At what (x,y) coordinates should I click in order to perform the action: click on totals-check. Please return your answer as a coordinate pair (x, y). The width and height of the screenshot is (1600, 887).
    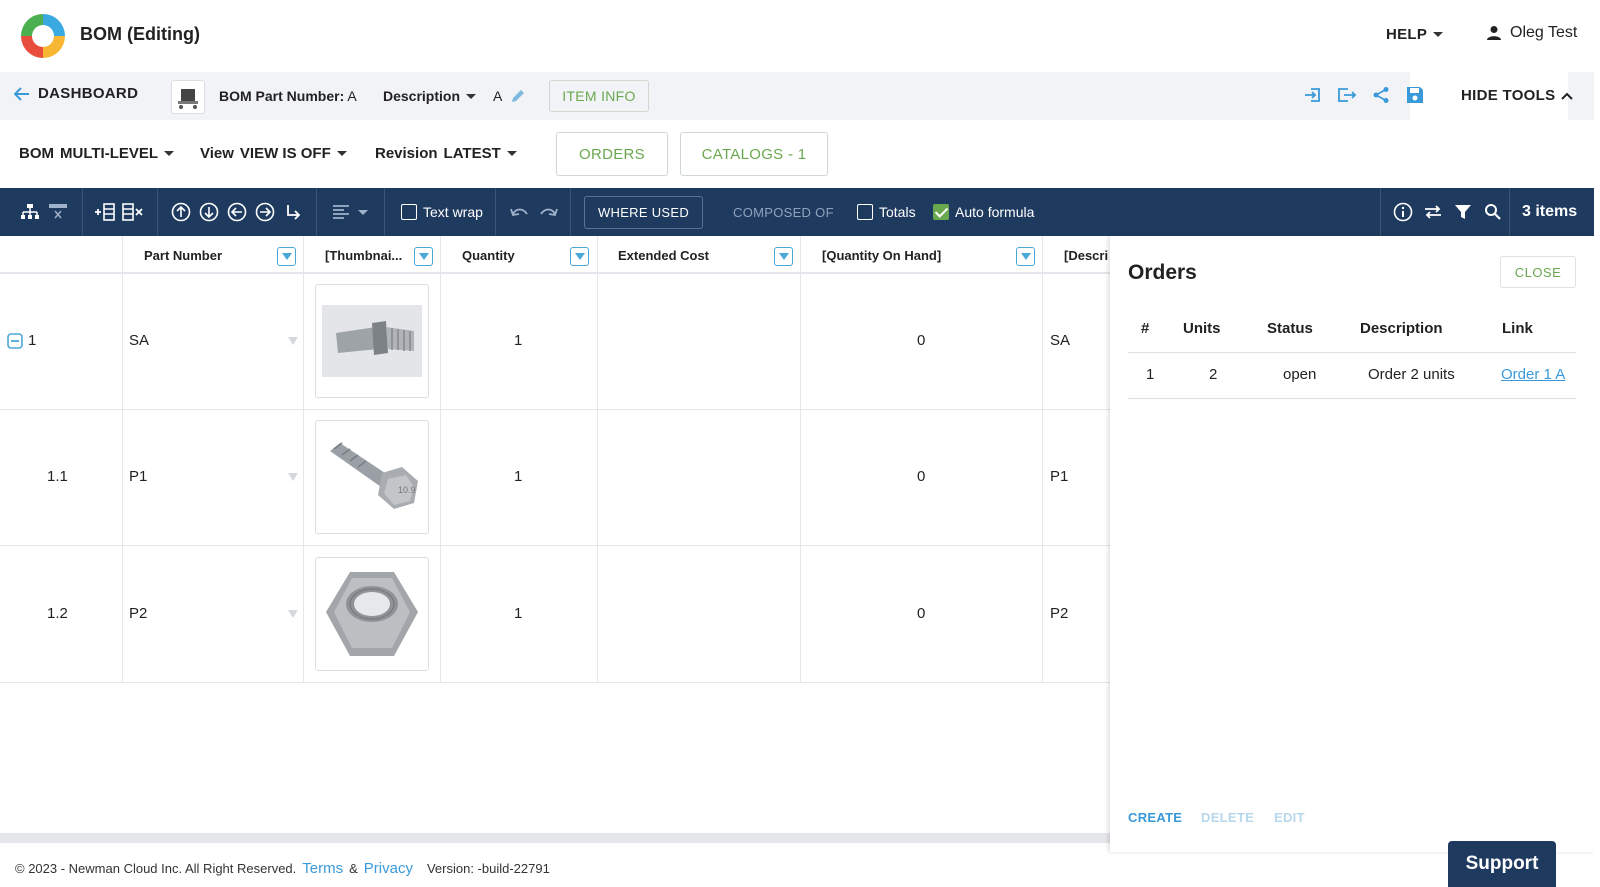
    Looking at the image, I should click on (865, 212).